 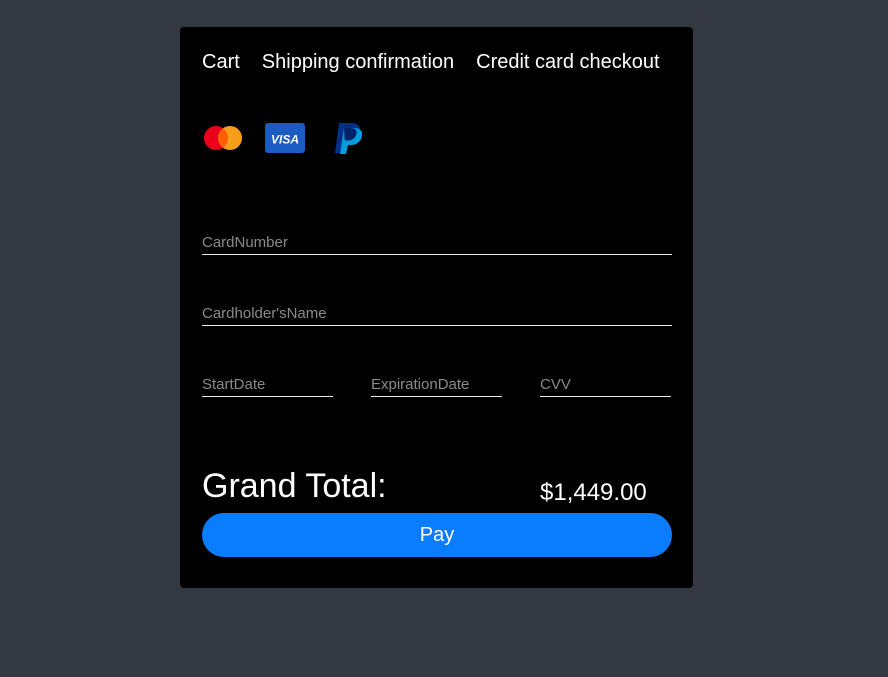 I want to click on cvv-input, so click(x=605, y=386).